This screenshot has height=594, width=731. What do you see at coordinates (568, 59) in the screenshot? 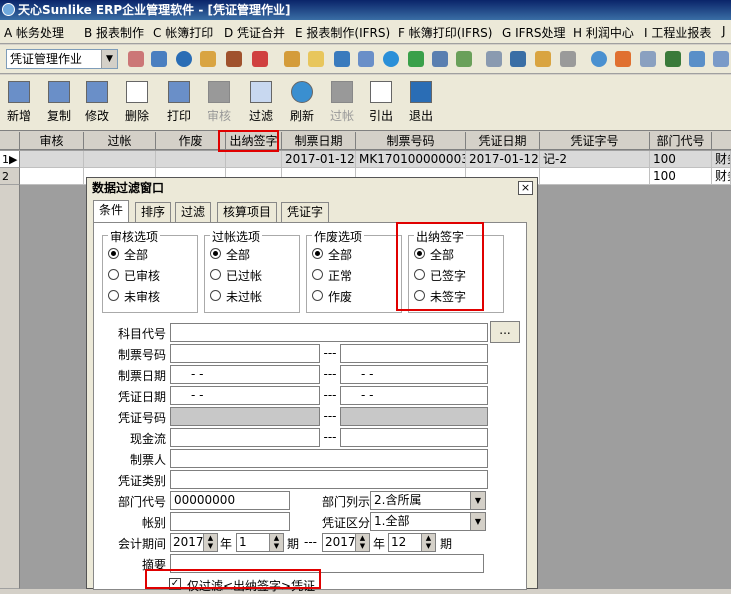
I see `copy-icon` at bounding box center [568, 59].